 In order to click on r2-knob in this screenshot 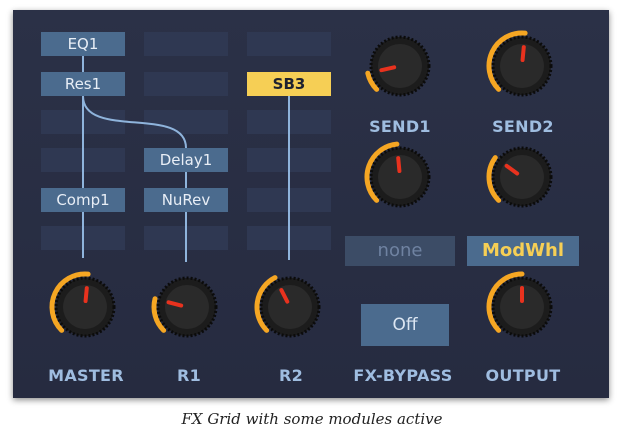, I will do `click(287, 306)`.